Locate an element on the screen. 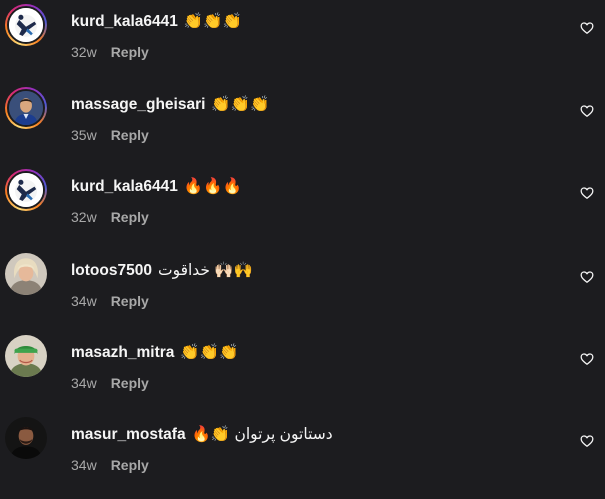 The width and height of the screenshot is (605, 499). profile-photo-man-blue-shirt is located at coordinates (26, 108).